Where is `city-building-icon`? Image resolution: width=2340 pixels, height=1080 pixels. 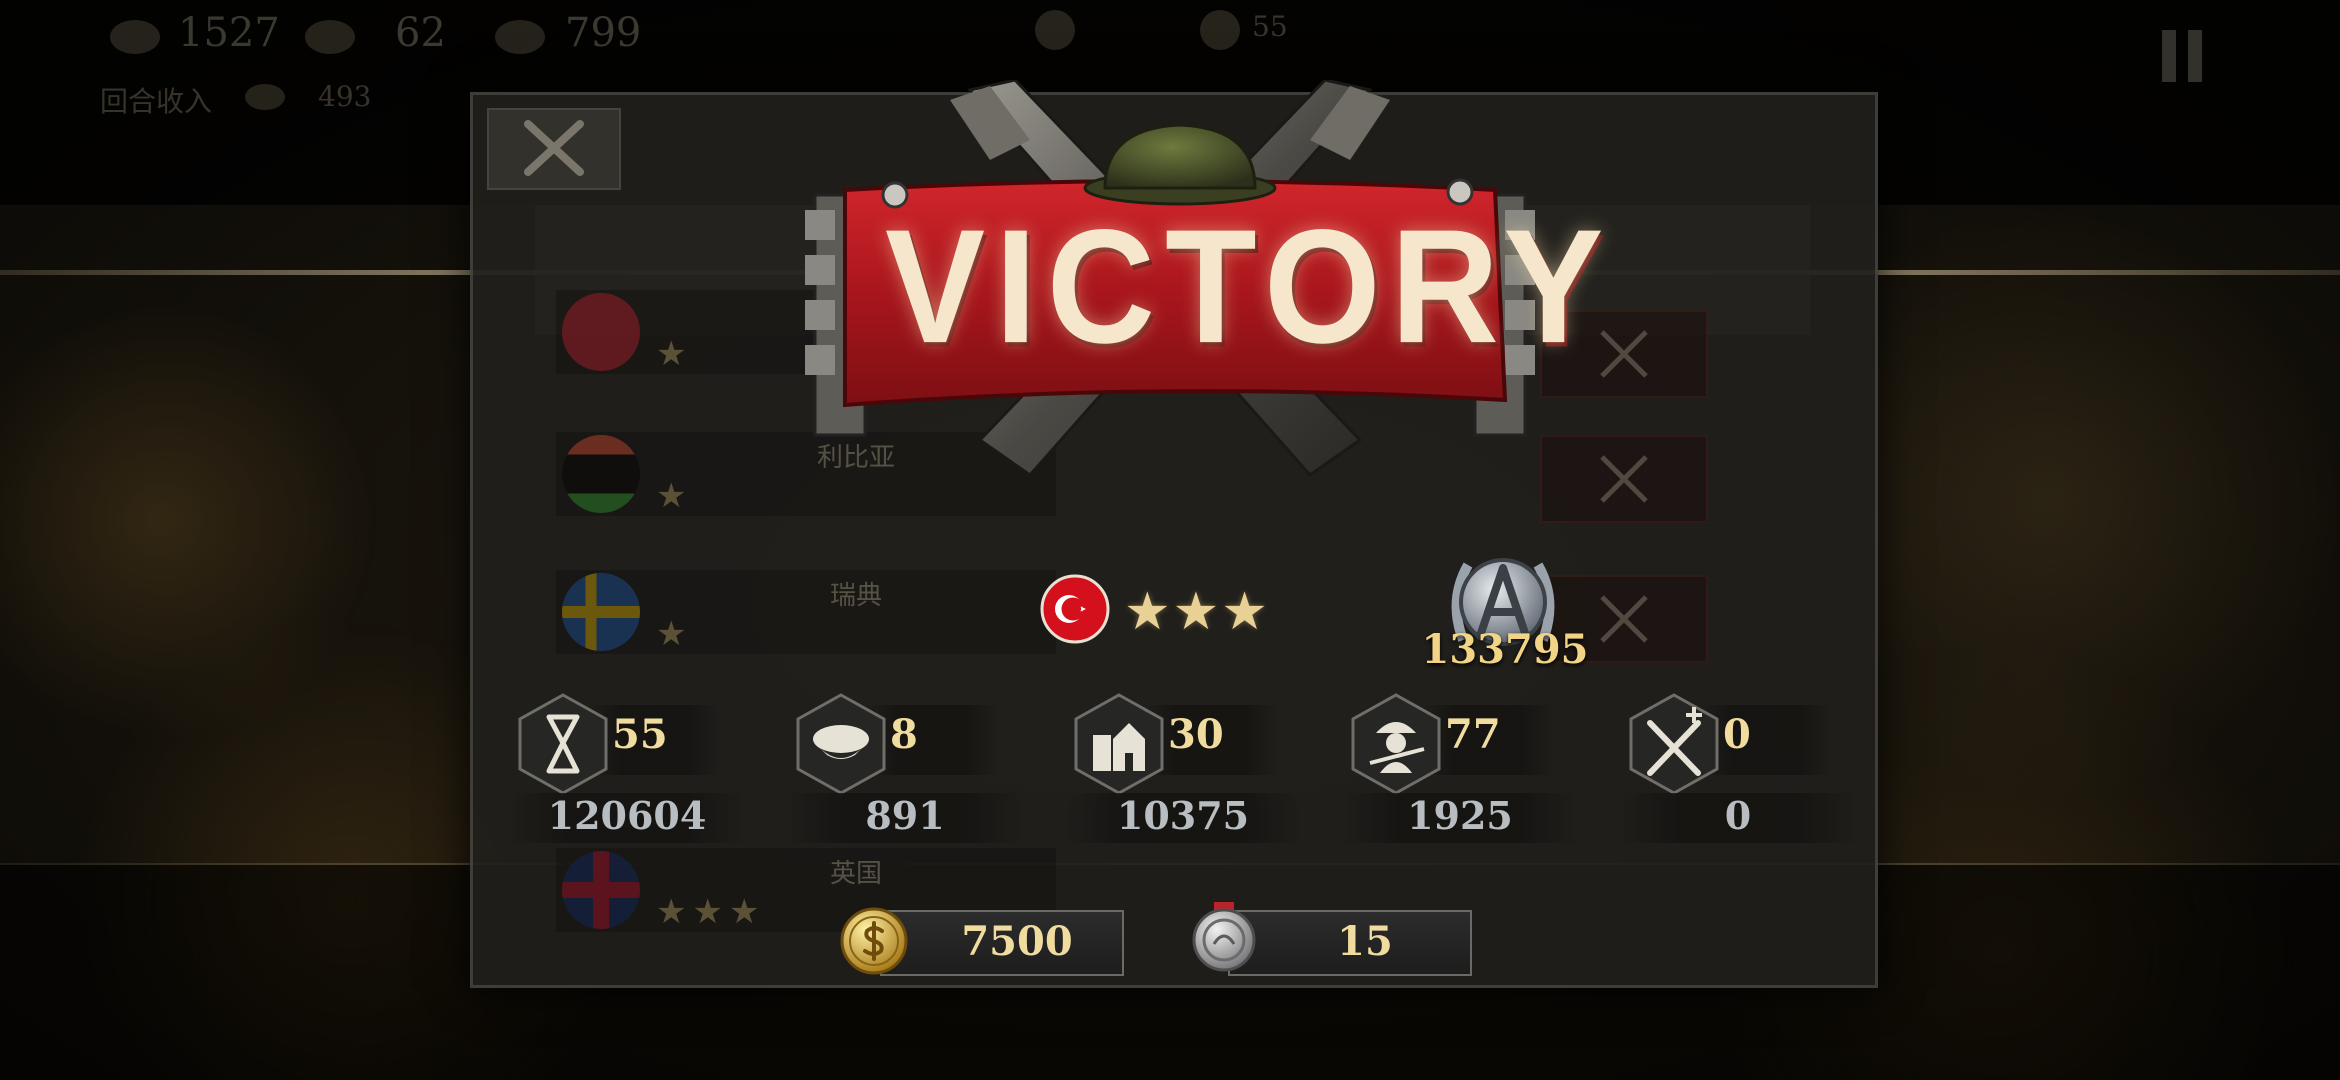
city-building-icon is located at coordinates (1119, 744).